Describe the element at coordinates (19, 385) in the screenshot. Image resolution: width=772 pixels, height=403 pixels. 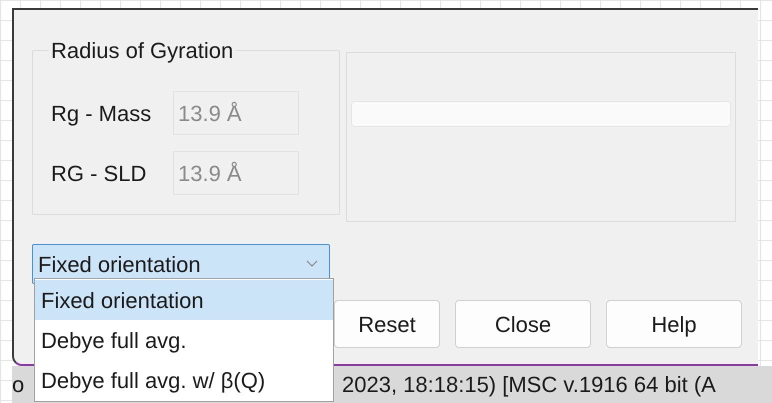
I see `status-text: o` at that location.